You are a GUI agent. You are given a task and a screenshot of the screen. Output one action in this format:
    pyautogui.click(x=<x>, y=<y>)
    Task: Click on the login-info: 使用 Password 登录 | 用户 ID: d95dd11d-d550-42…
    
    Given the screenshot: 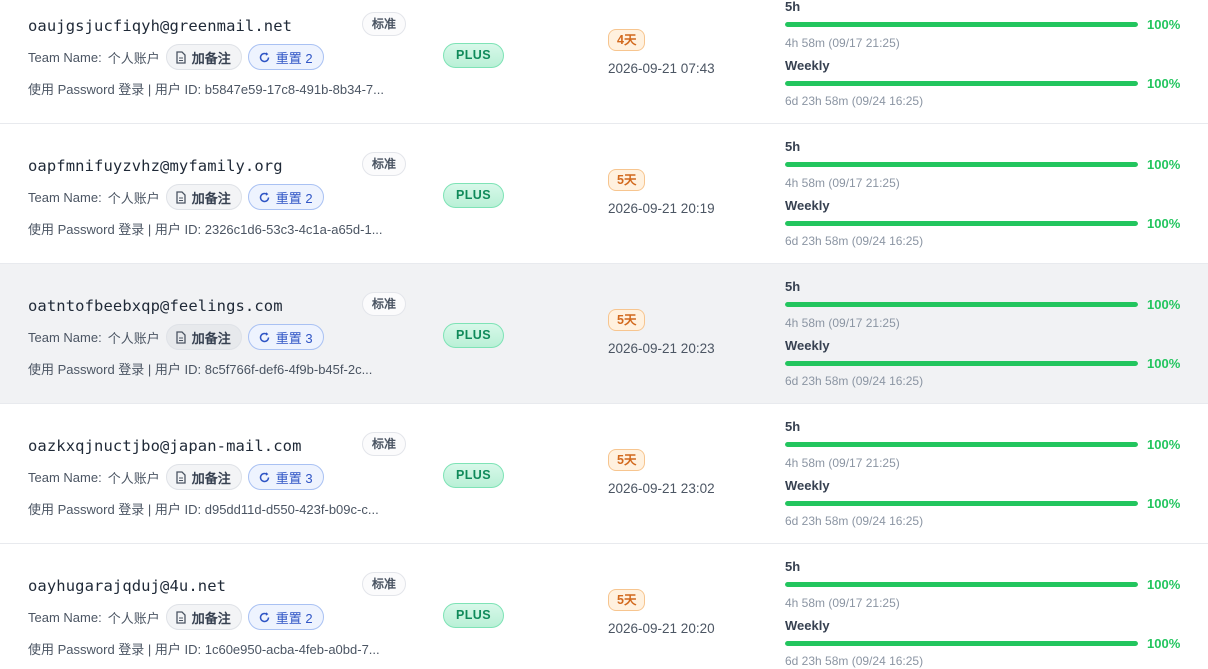 What is the action you would take?
    pyautogui.click(x=203, y=509)
    